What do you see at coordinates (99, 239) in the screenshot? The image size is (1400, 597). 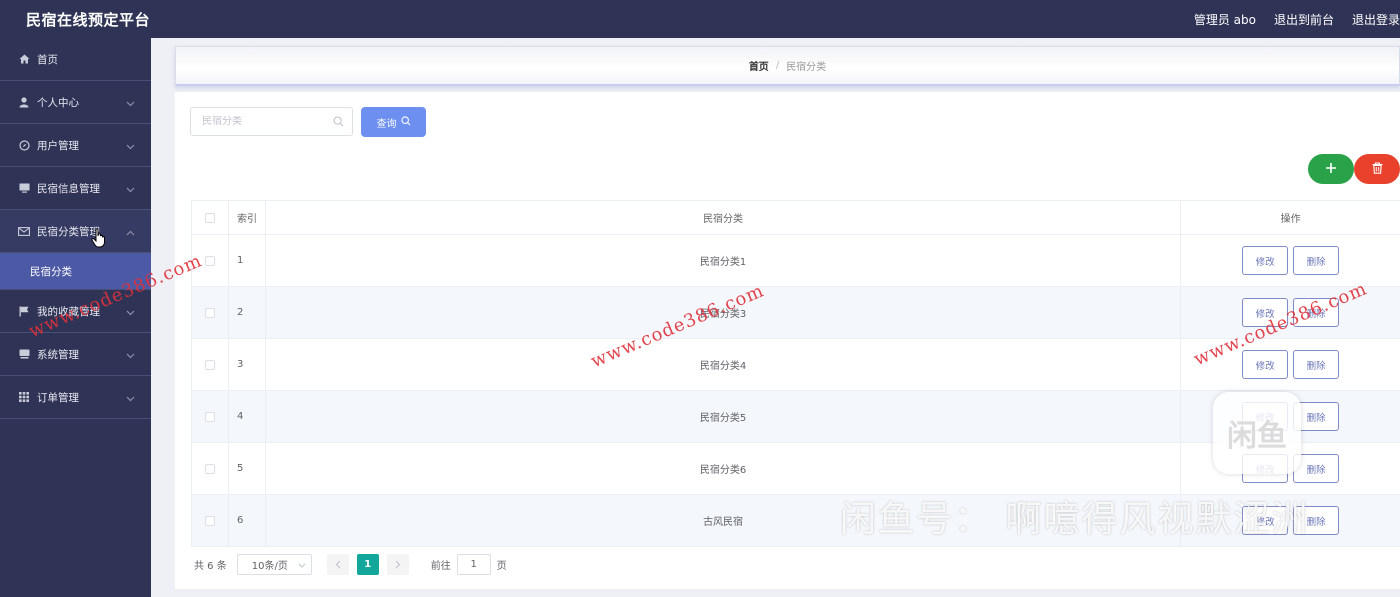 I see `hand-cursor-icon` at bounding box center [99, 239].